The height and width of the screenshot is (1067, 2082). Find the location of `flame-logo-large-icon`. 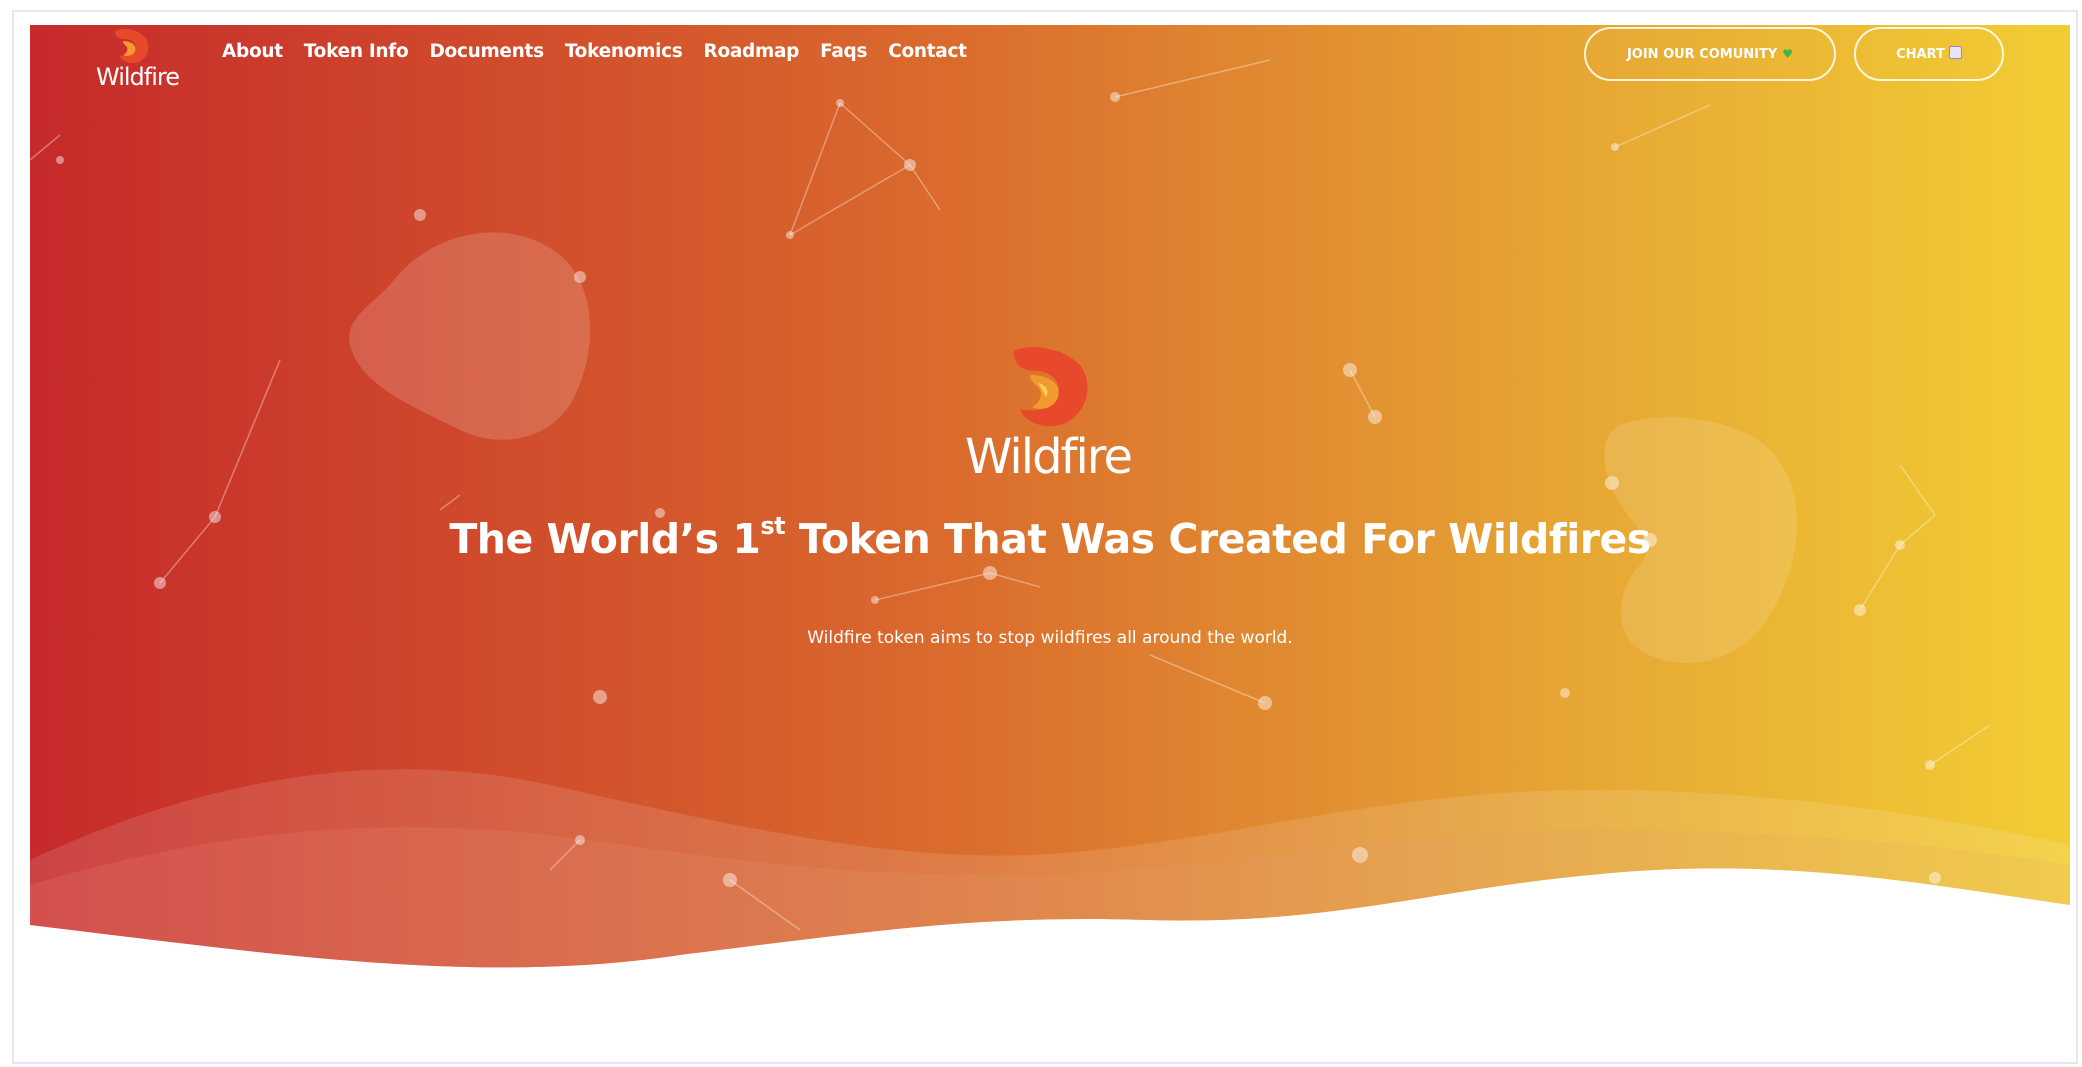

flame-logo-large-icon is located at coordinates (1051, 387).